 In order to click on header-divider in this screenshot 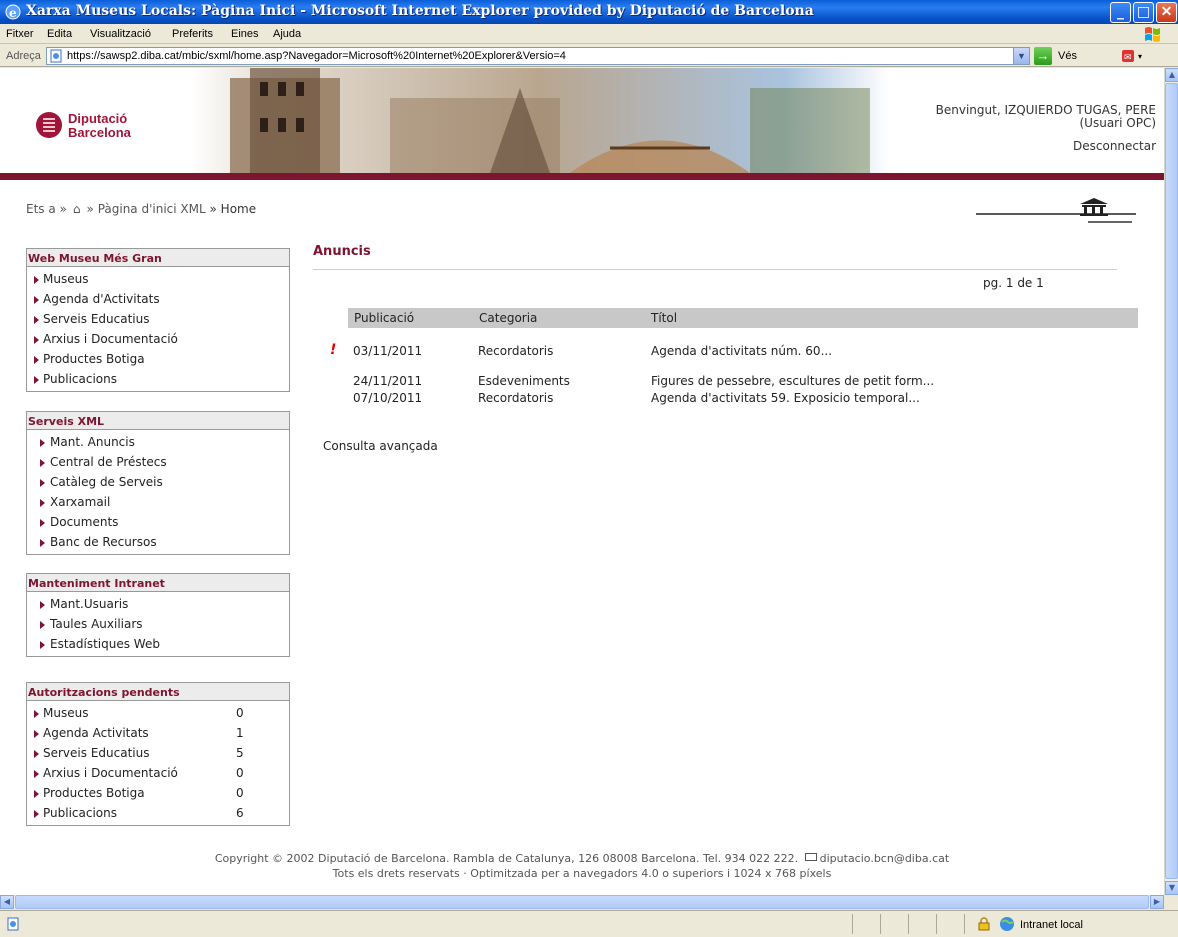, I will do `click(582, 176)`.